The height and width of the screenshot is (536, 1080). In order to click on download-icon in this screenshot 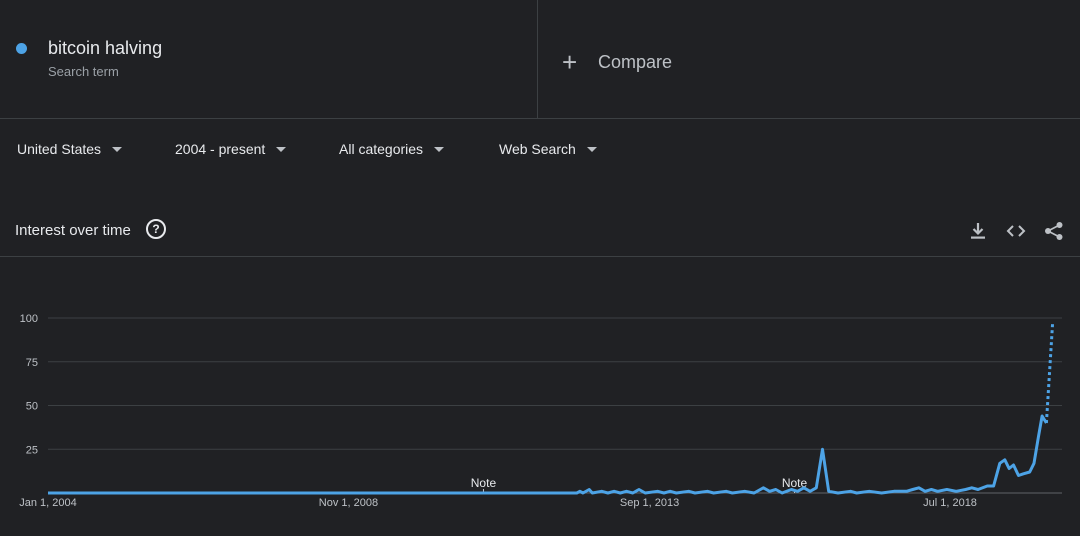, I will do `click(978, 231)`.